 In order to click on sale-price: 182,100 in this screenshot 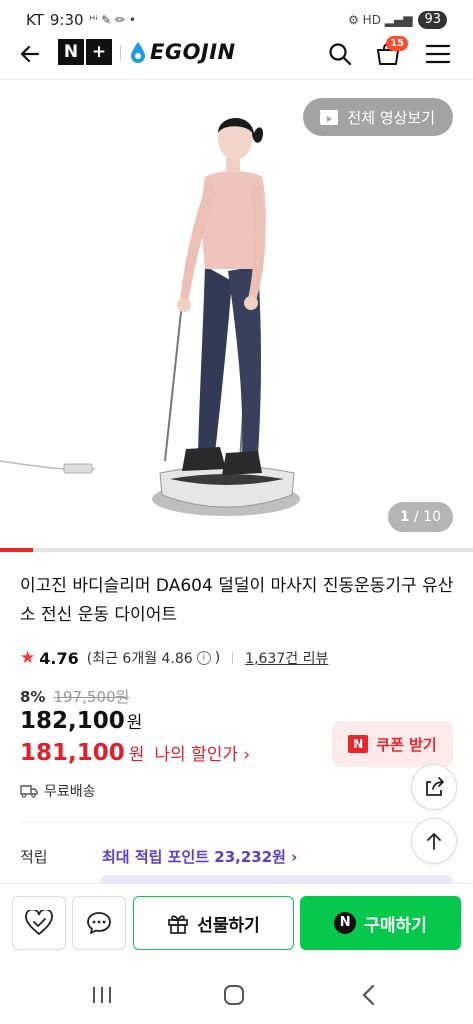, I will do `click(72, 721)`.